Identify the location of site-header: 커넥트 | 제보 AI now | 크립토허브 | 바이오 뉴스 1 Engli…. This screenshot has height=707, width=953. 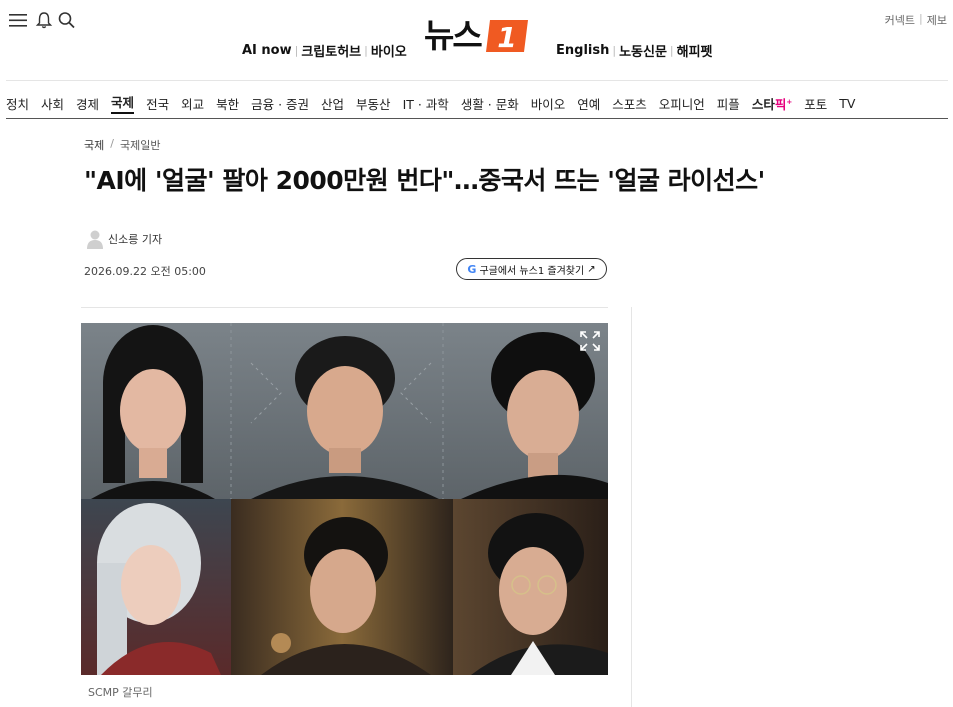
(476, 40).